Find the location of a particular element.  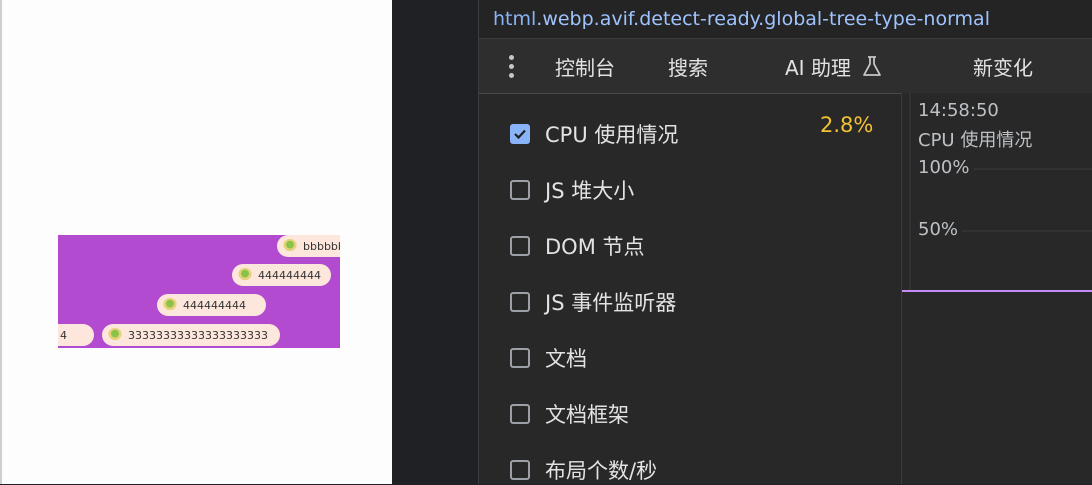

checkbox-checked is located at coordinates (520, 134).